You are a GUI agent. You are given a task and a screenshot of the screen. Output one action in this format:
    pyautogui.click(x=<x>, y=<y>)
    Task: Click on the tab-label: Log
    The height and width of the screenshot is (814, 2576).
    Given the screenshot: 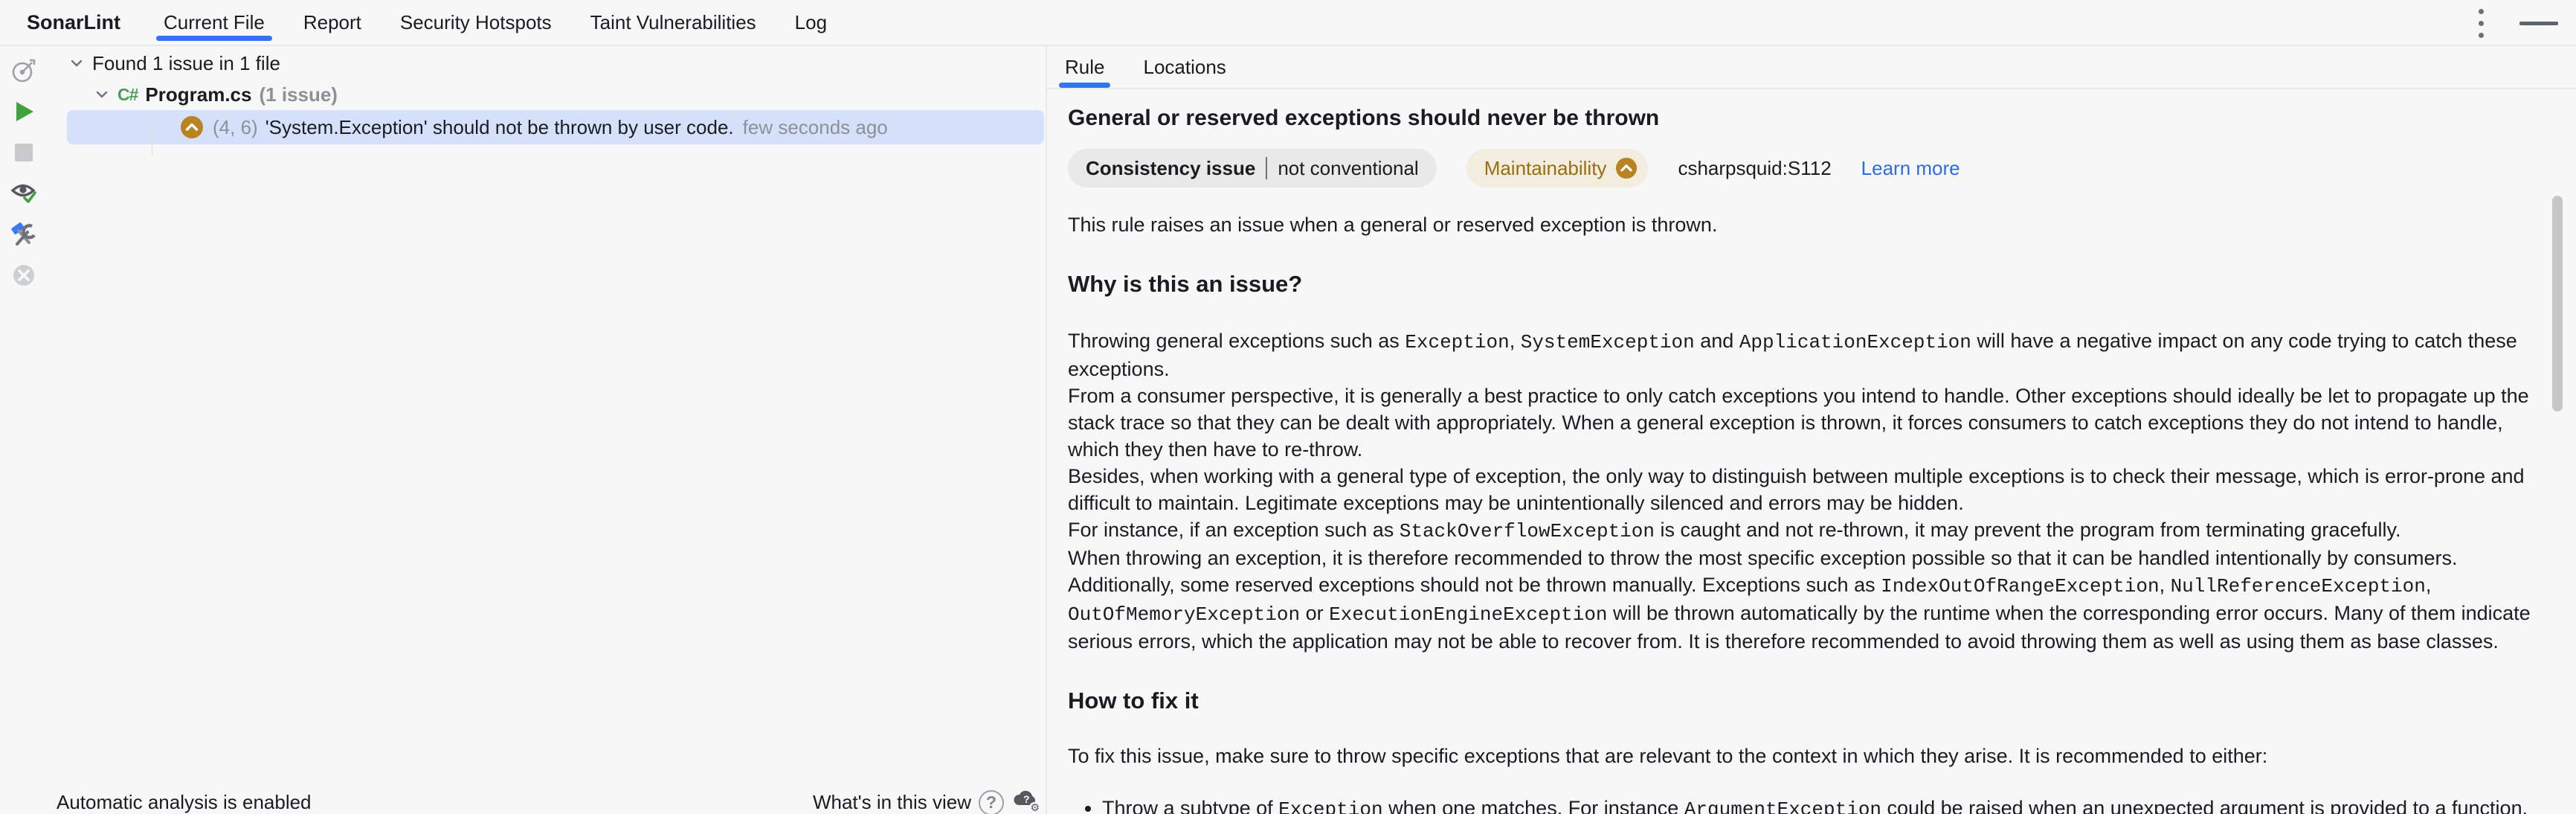 What is the action you would take?
    pyautogui.click(x=811, y=21)
    